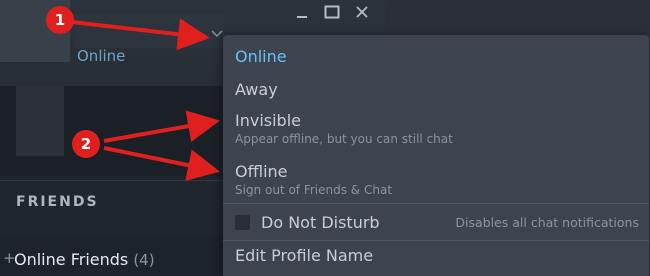 The height and width of the screenshot is (276, 650). Describe the element at coordinates (161, 126) in the screenshot. I see `arrow-to-invisible` at that location.